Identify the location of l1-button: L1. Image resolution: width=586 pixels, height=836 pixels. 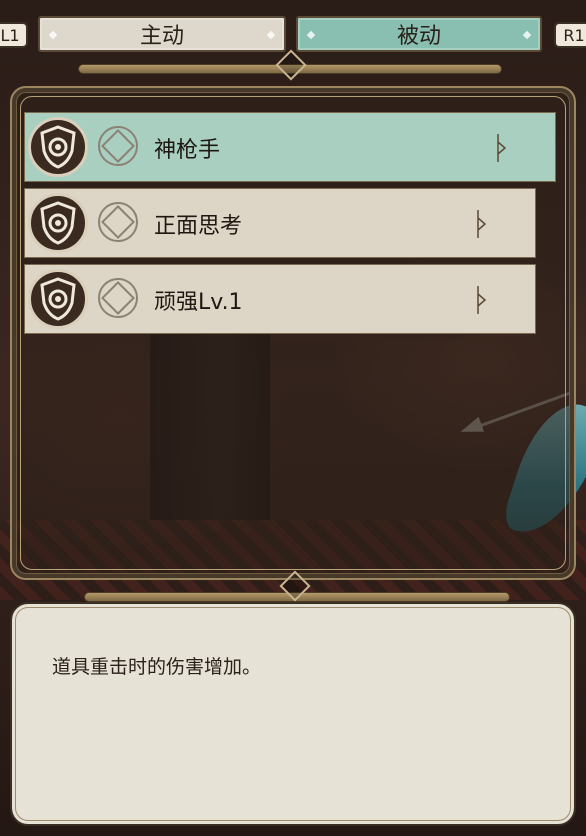
(14, 35).